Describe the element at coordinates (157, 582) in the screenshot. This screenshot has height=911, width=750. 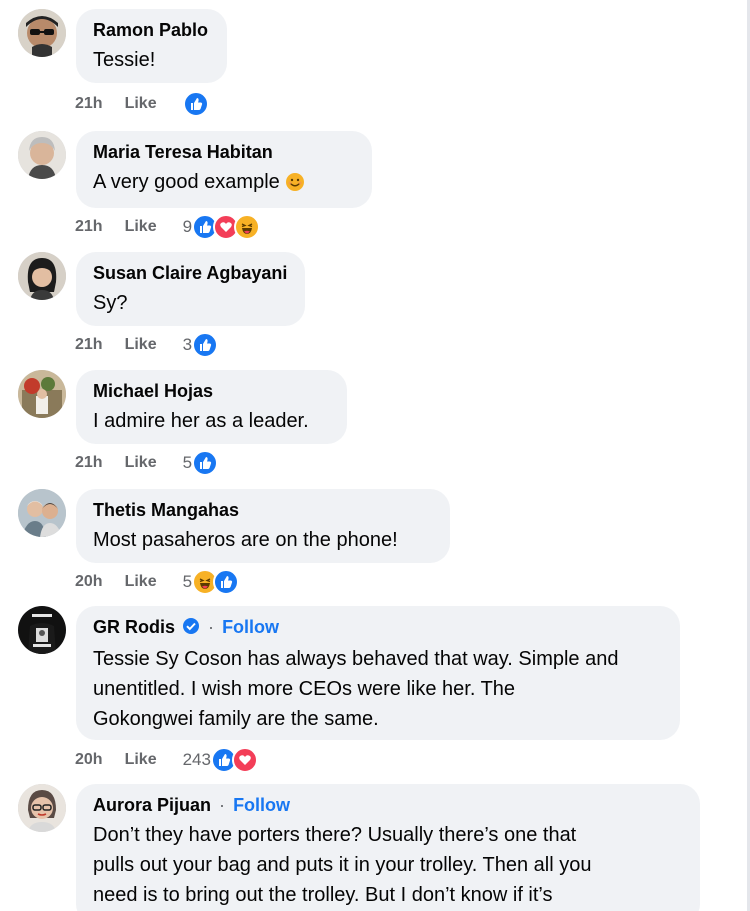
I see `comment-actions: 20h Like 5` at that location.